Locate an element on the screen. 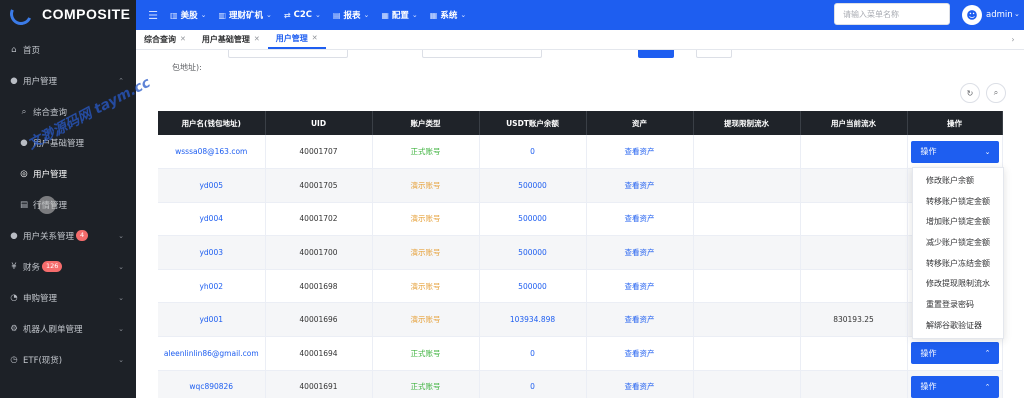 Image resolution: width=1024 pixels, height=398 pixels. tabs-scroll-right-icon: › is located at coordinates (1013, 40).